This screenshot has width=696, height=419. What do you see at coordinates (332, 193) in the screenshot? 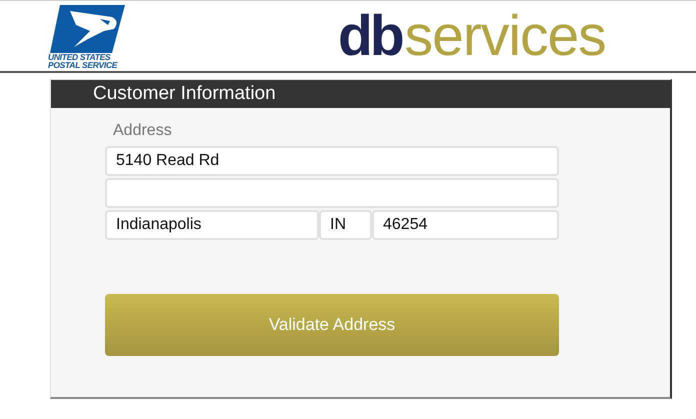
I see `address-field` at bounding box center [332, 193].